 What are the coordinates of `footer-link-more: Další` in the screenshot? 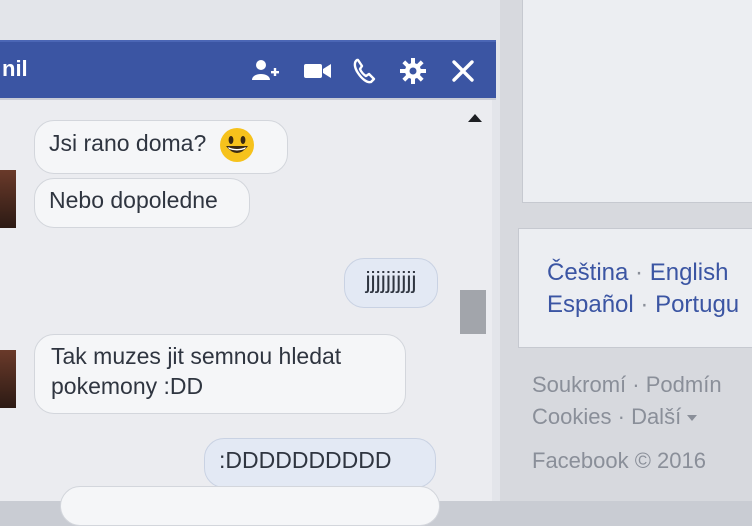 It's located at (656, 416).